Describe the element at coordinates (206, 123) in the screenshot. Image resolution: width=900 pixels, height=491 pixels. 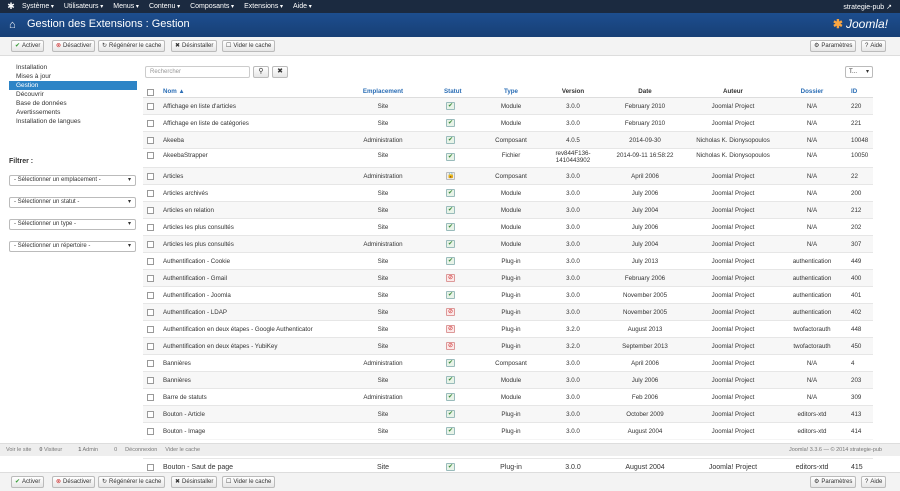
I see `extension-name: Affichage en liste de catégories` at that location.